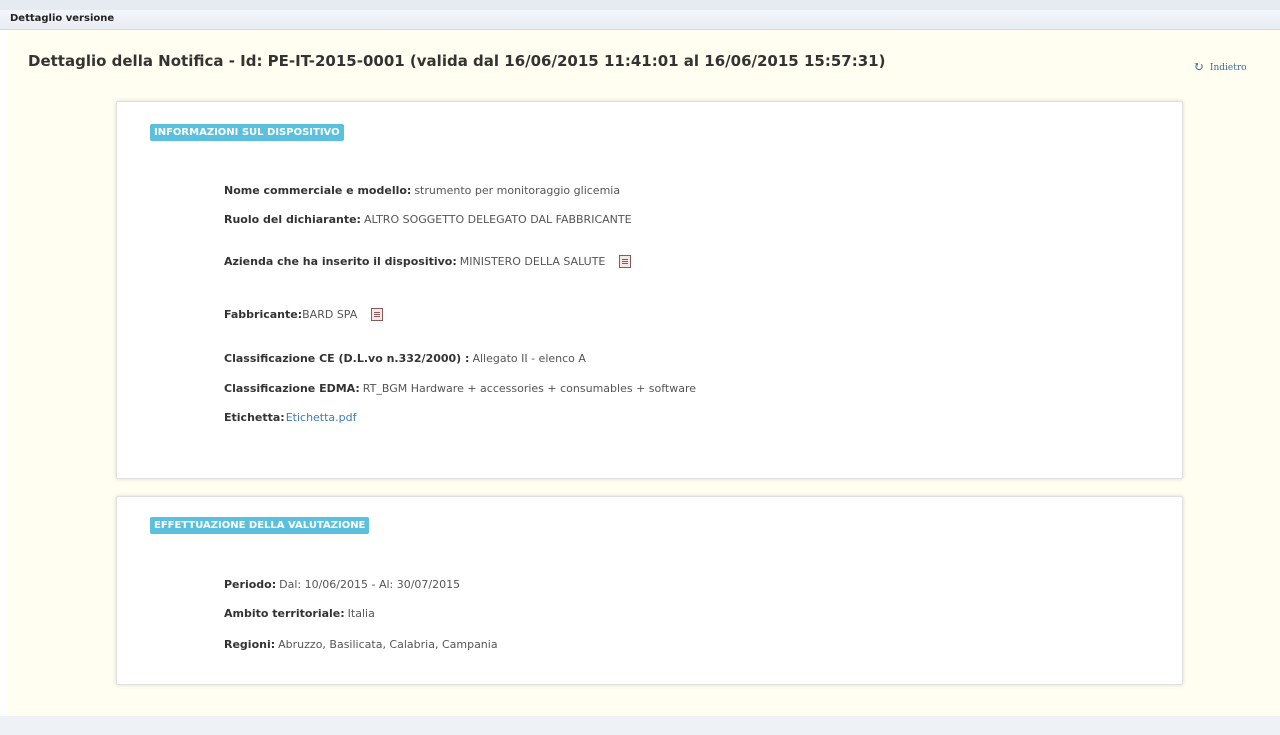  Describe the element at coordinates (247, 132) in the screenshot. I see `device-section-badge: INFORMAZIONI SUL DISPOSITIVO` at that location.